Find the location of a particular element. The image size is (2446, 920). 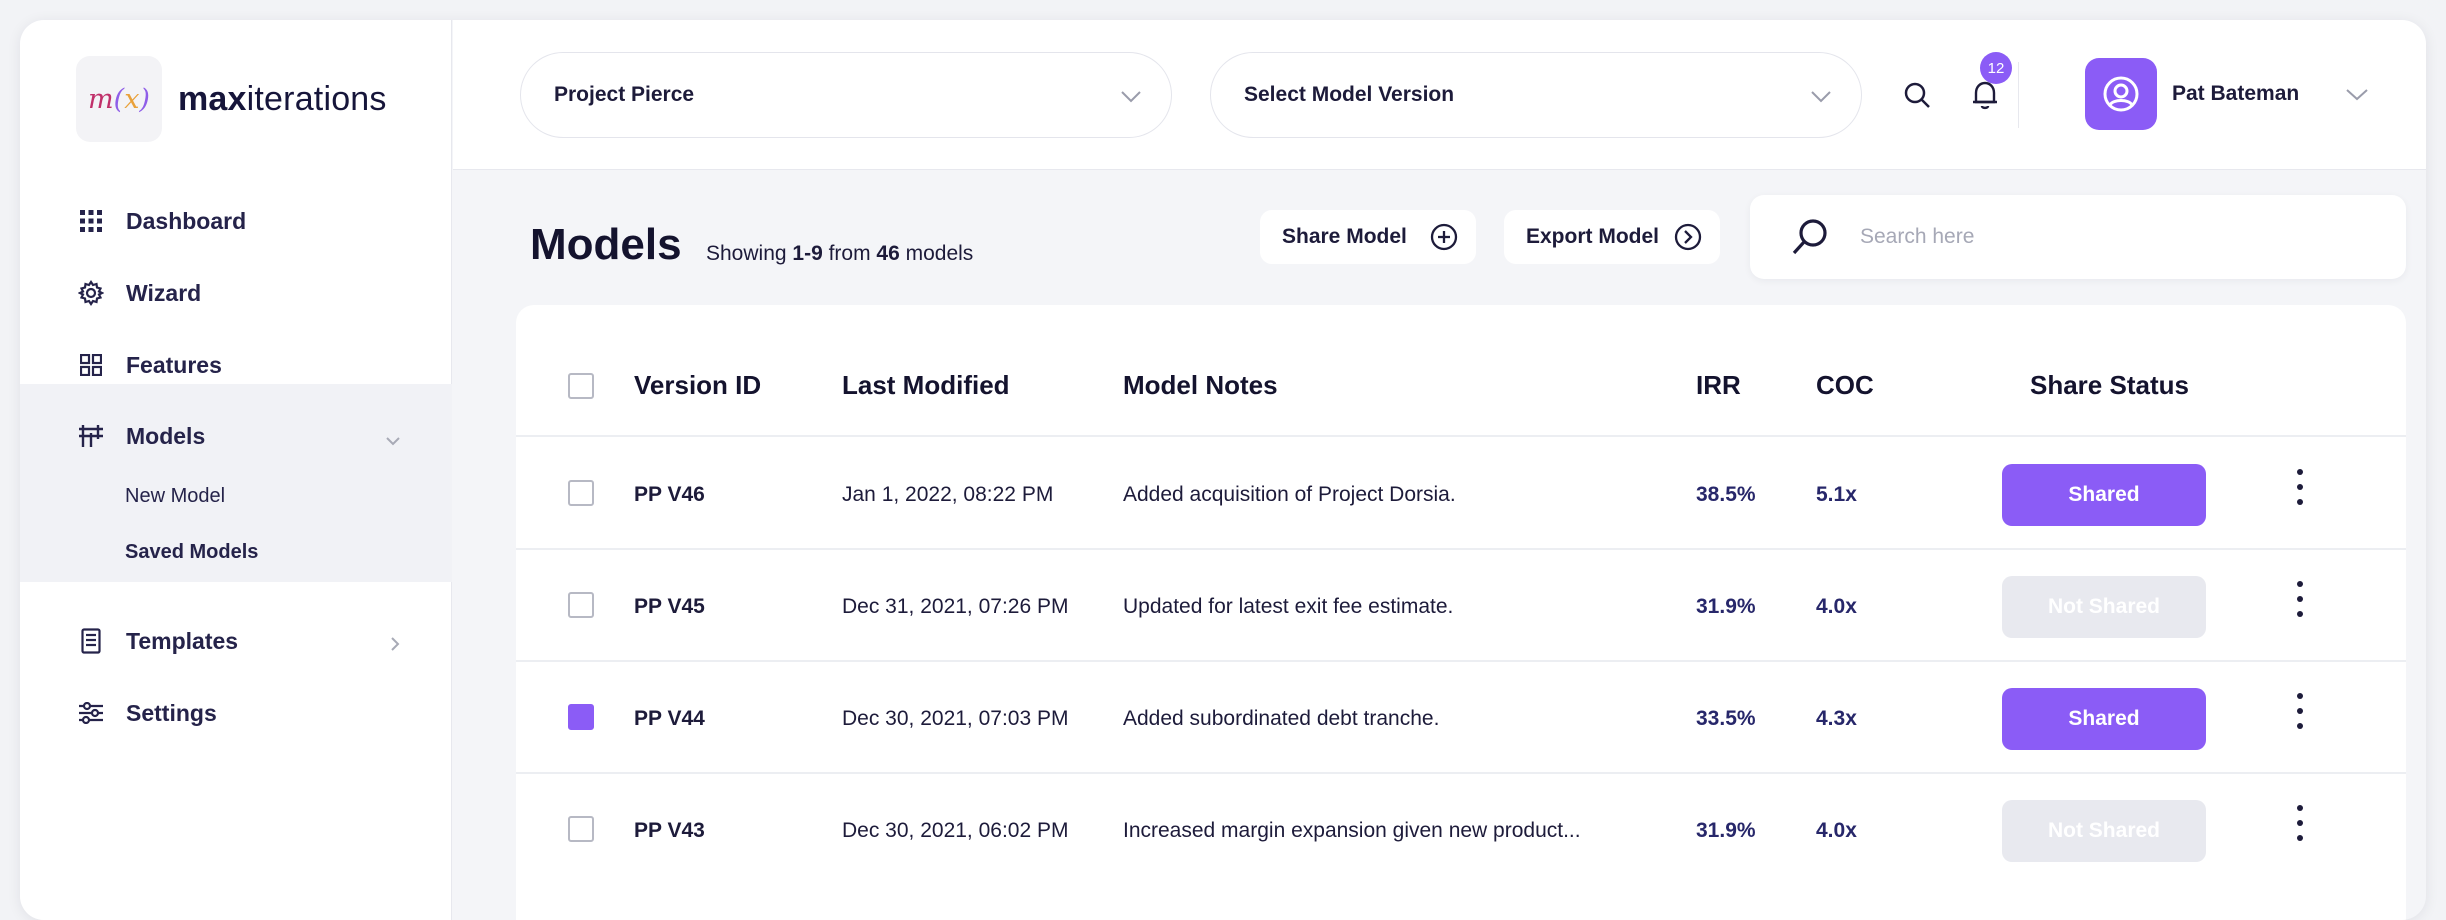

row-version-id: PP V43 is located at coordinates (669, 831).